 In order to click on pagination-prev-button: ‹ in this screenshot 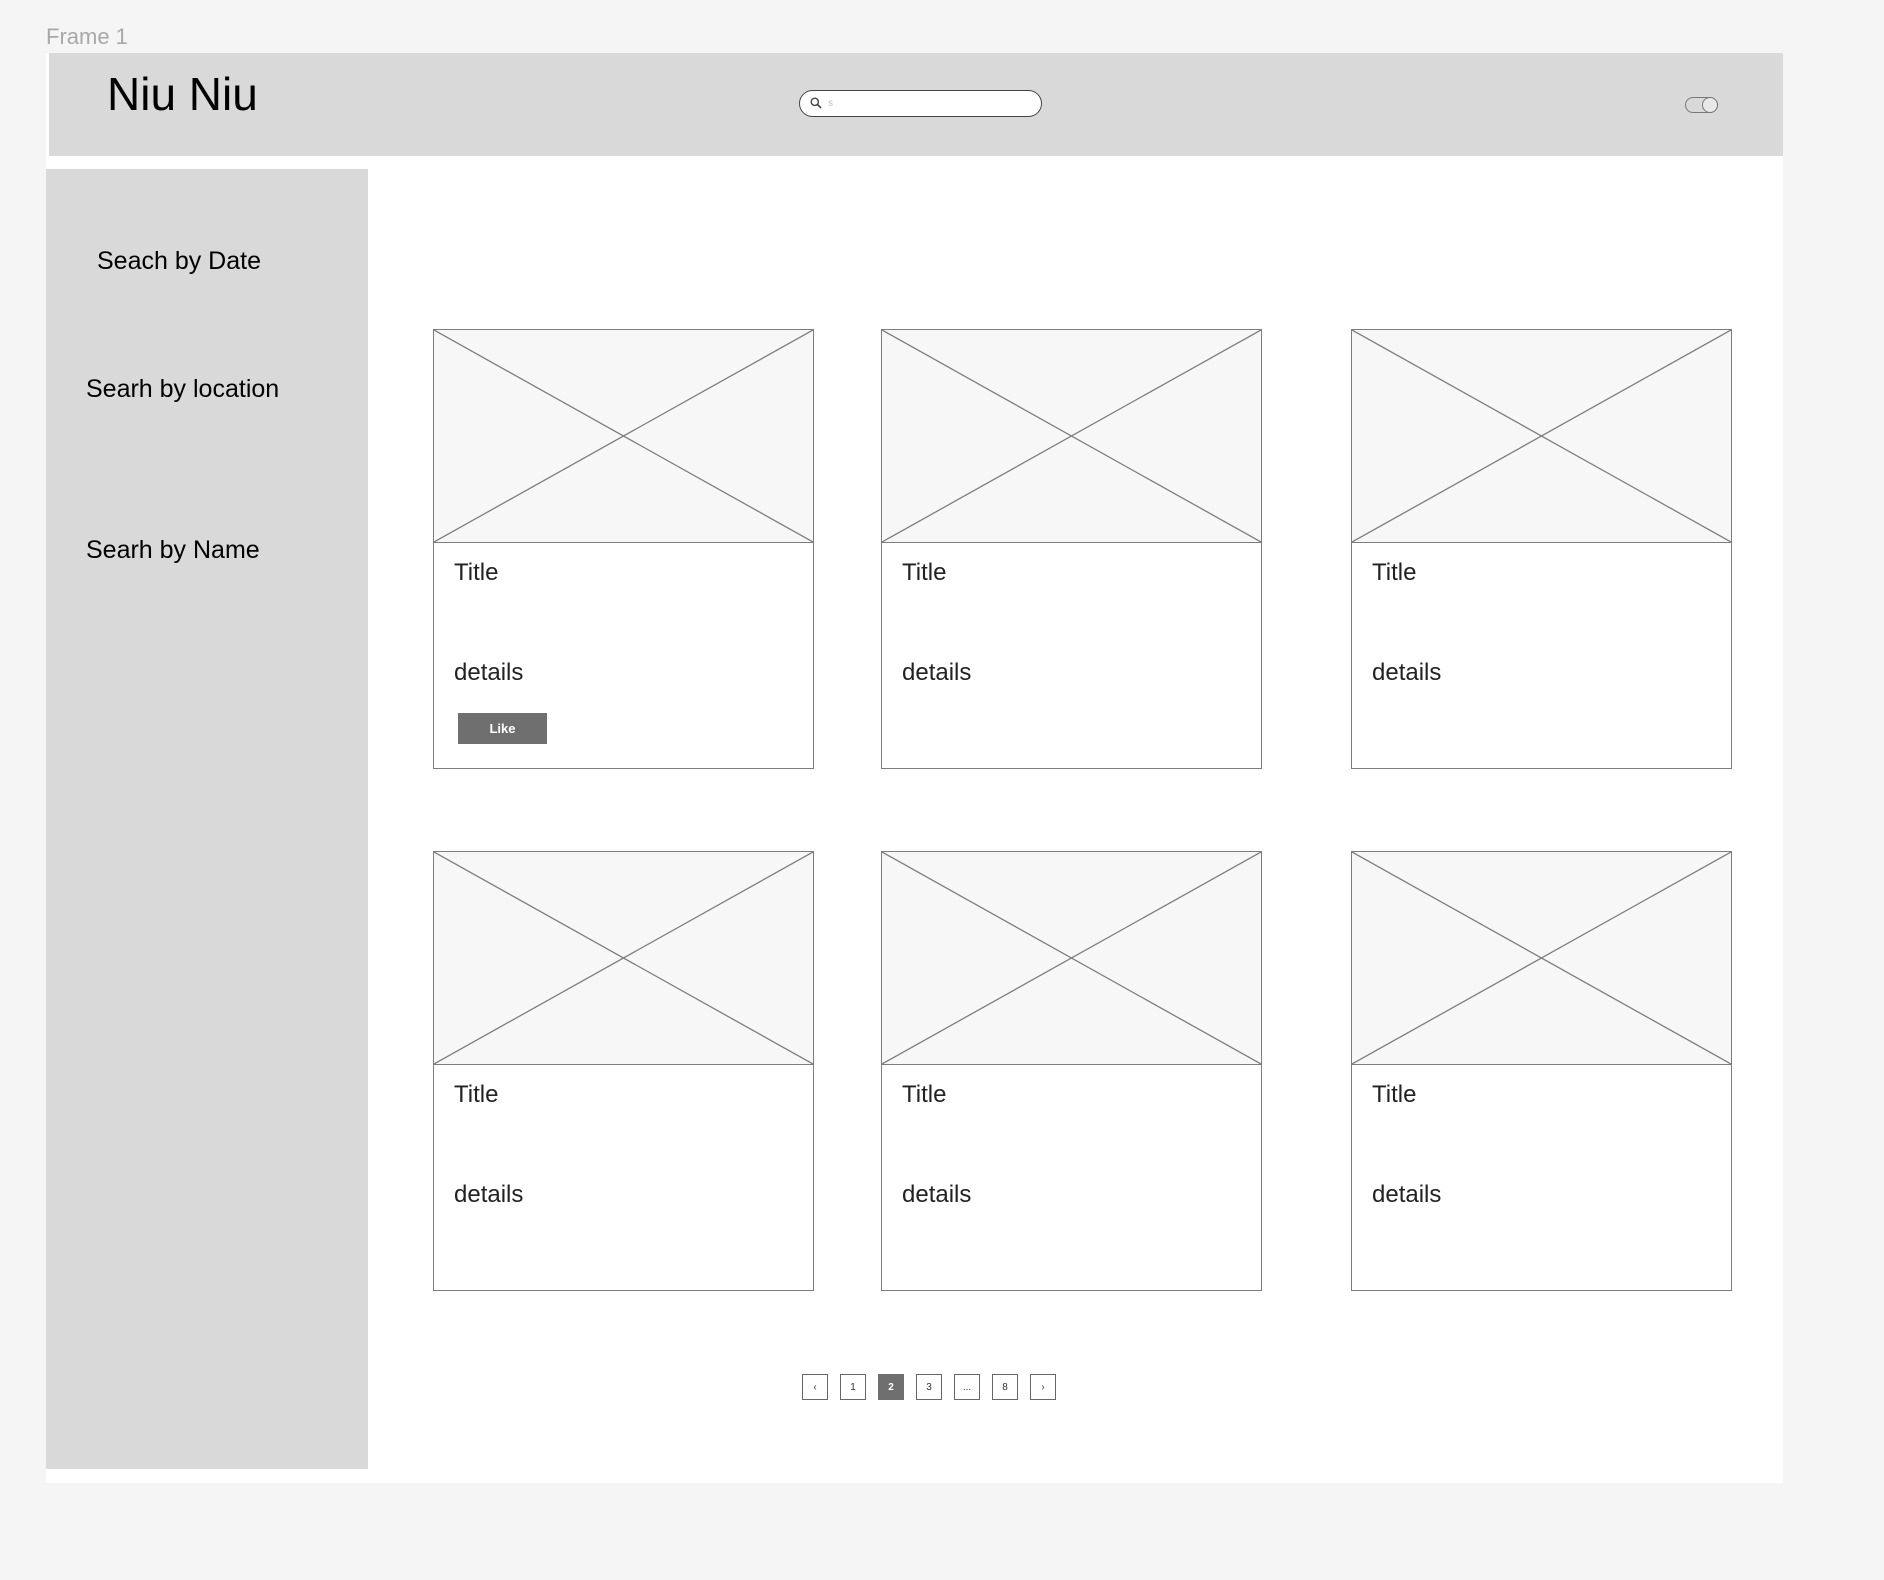, I will do `click(815, 1387)`.